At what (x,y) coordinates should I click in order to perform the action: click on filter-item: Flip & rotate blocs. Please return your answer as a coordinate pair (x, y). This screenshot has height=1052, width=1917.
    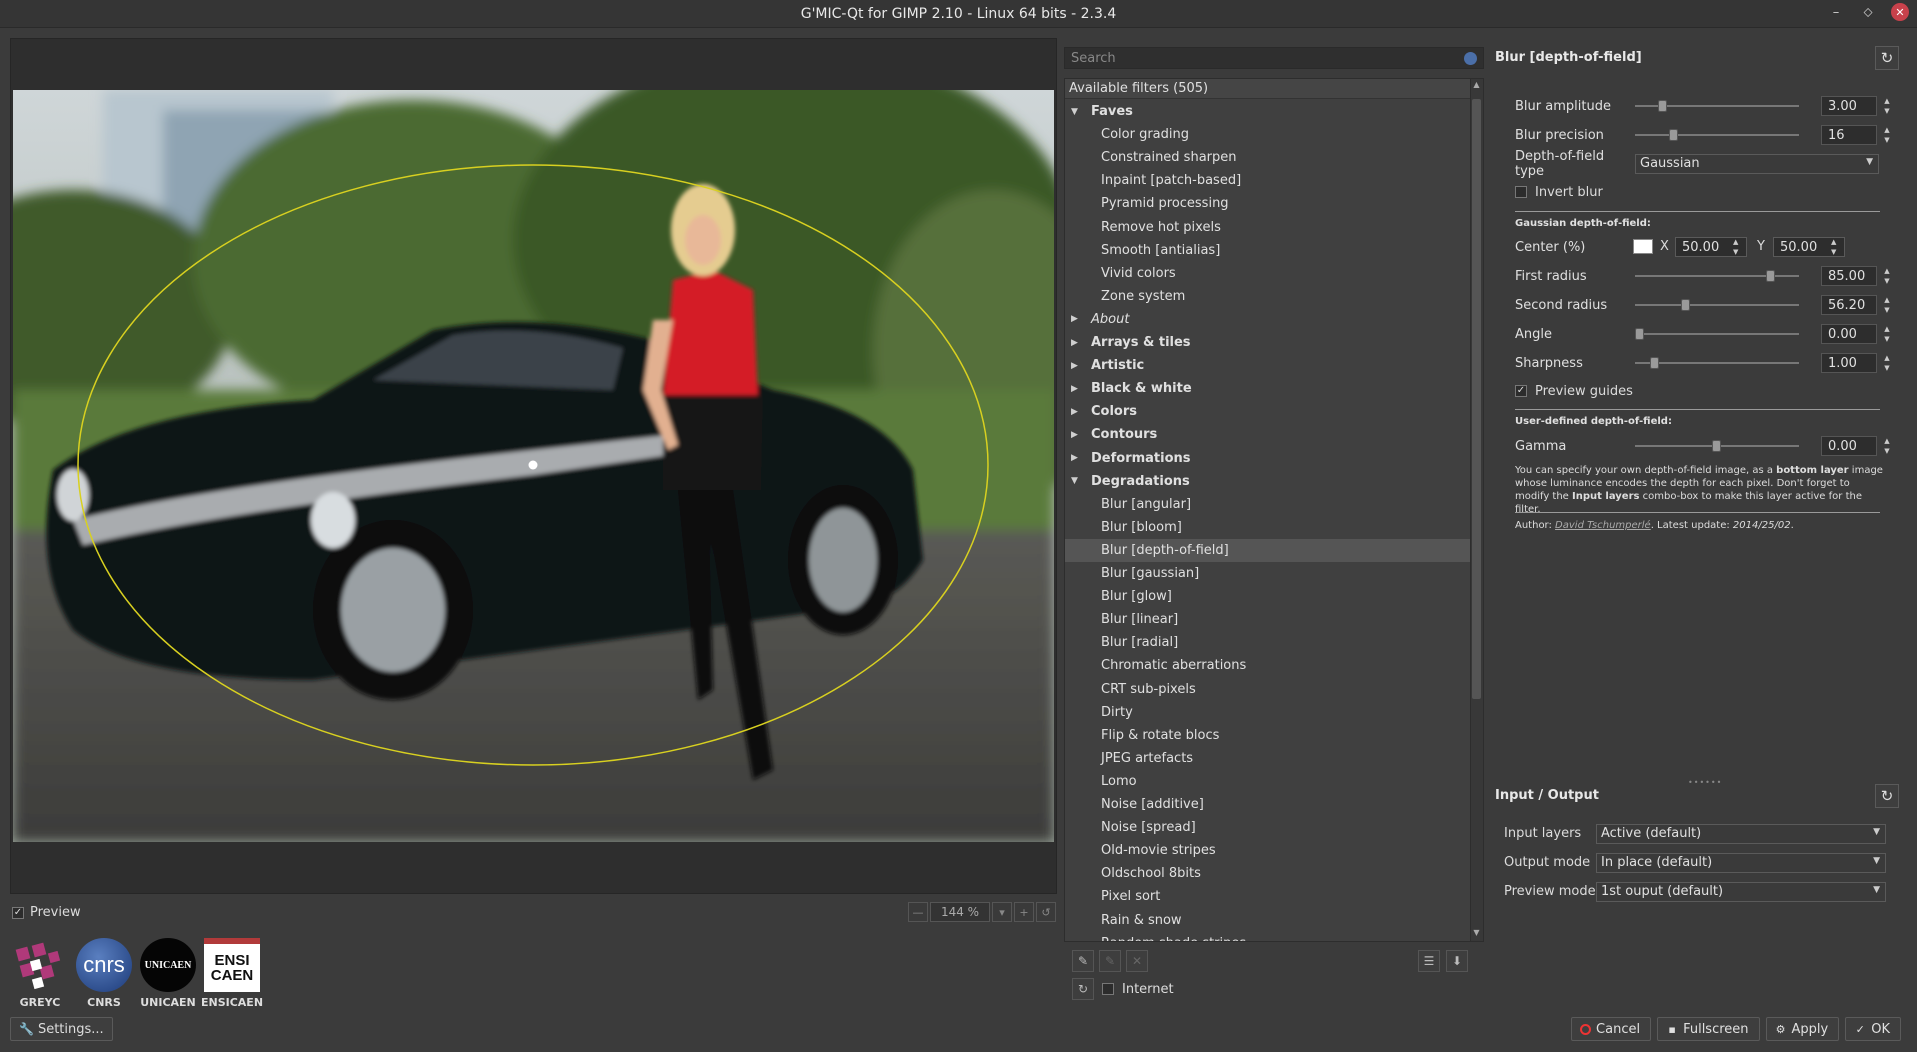
    Looking at the image, I should click on (1267, 735).